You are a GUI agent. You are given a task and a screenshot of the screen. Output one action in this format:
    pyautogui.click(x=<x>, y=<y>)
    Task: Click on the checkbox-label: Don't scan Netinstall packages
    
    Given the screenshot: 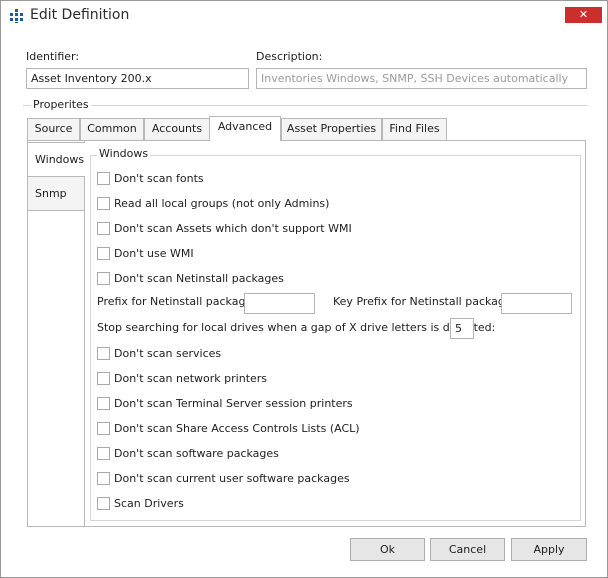 What is the action you would take?
    pyautogui.click(x=199, y=278)
    